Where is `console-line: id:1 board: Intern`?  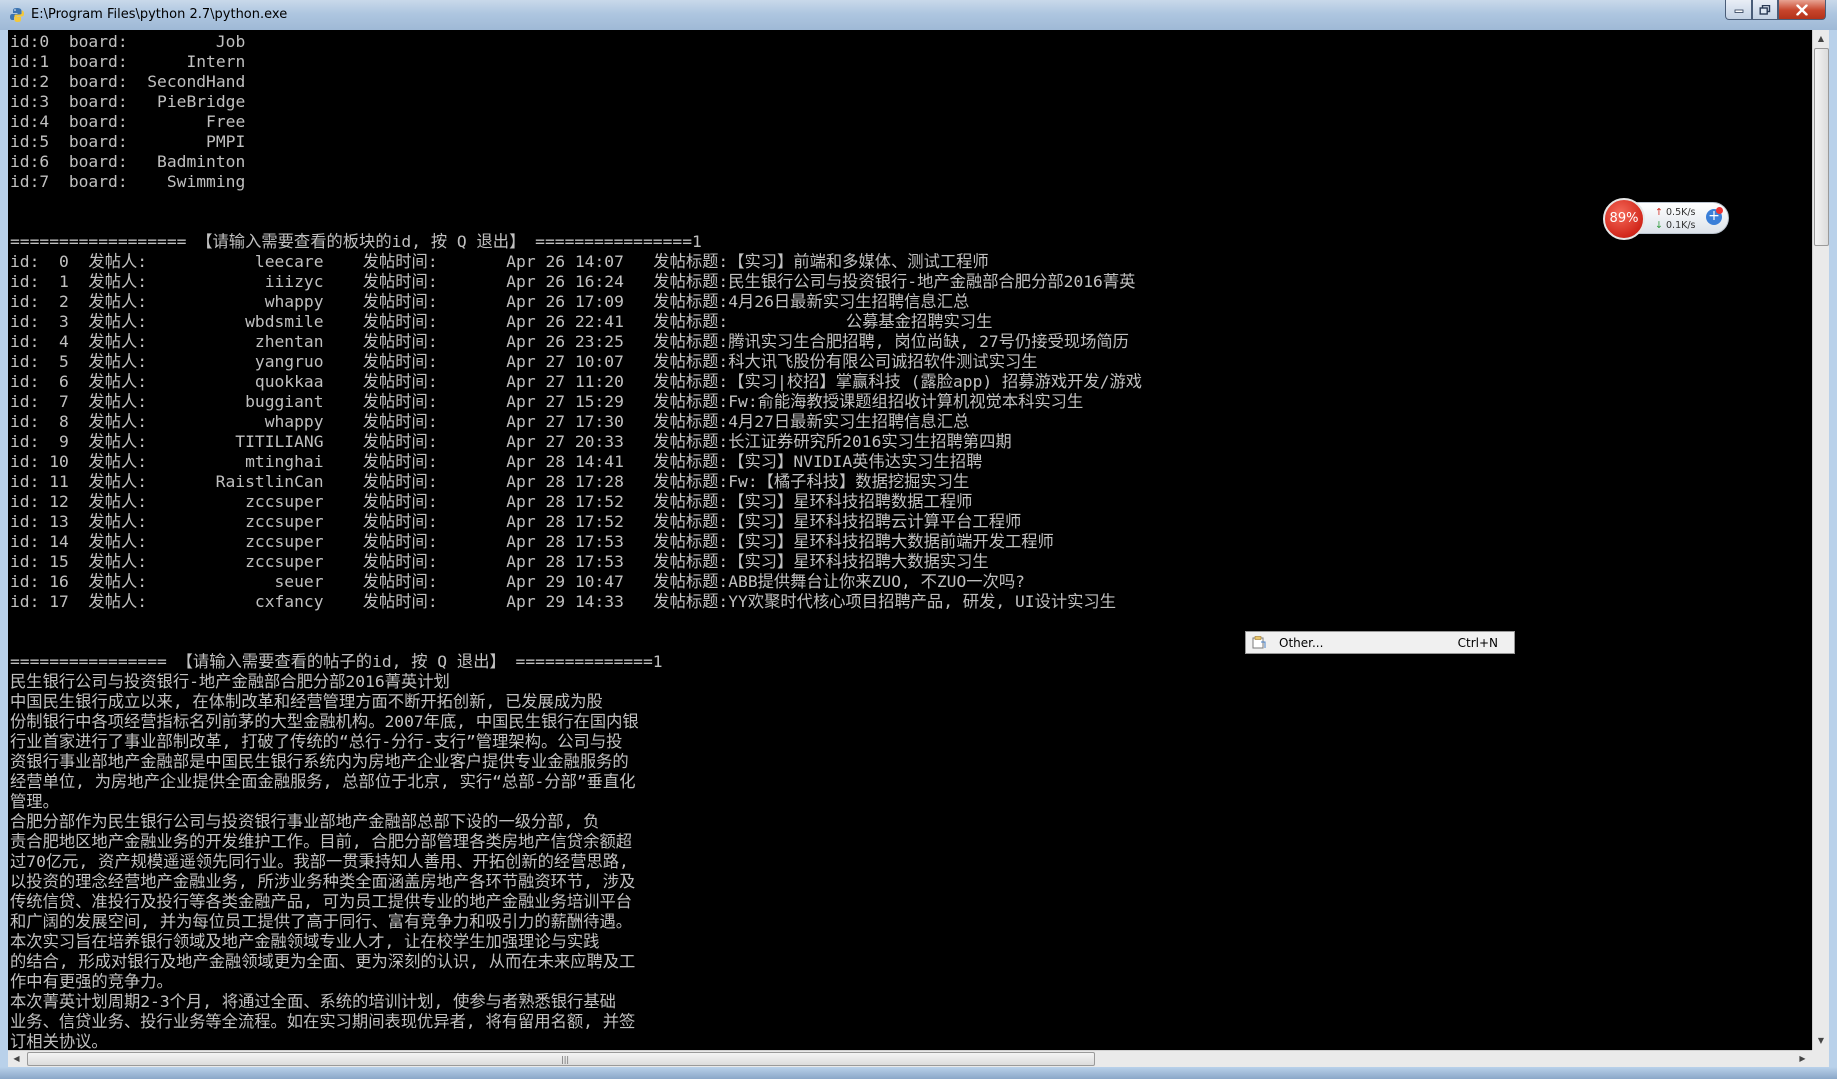
console-line: id:1 board: Intern is located at coordinates (128, 61).